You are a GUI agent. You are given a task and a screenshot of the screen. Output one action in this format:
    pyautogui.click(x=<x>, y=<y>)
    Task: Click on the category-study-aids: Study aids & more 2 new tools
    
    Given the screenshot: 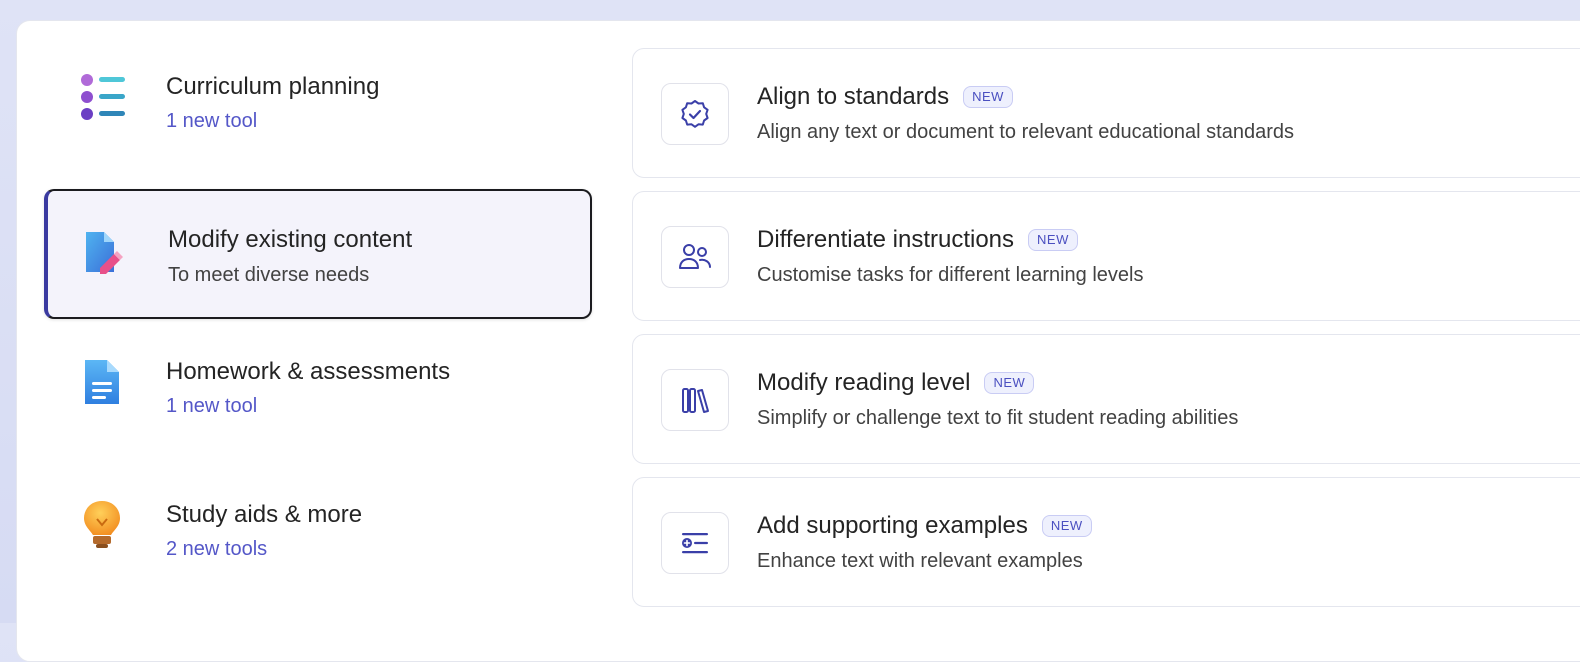 What is the action you would take?
    pyautogui.click(x=318, y=529)
    